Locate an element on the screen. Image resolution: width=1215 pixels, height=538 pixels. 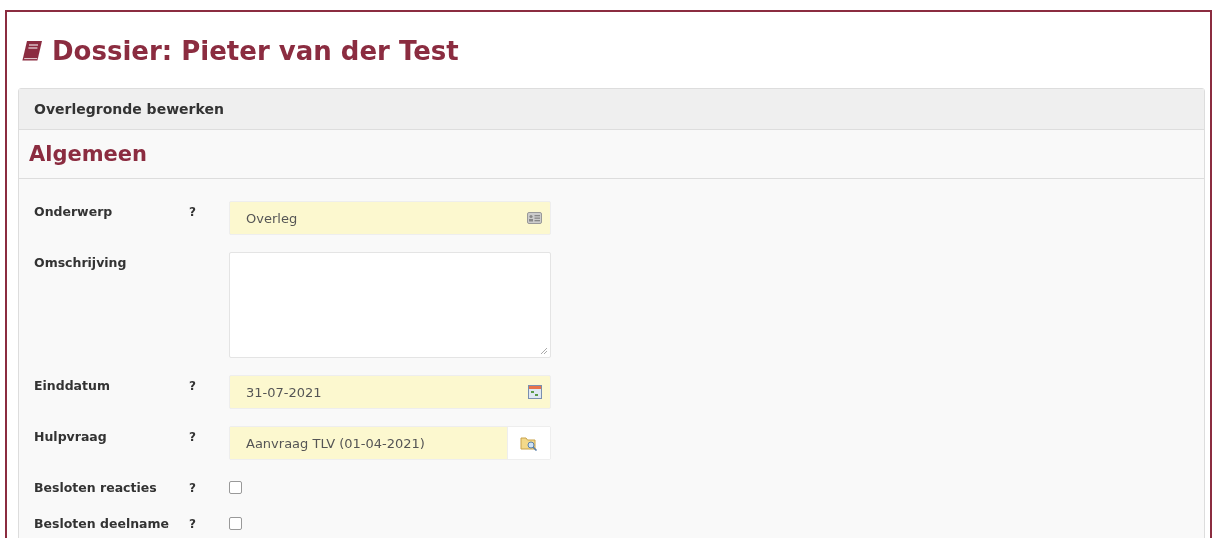
section-title: Algemeen is located at coordinates (88, 154).